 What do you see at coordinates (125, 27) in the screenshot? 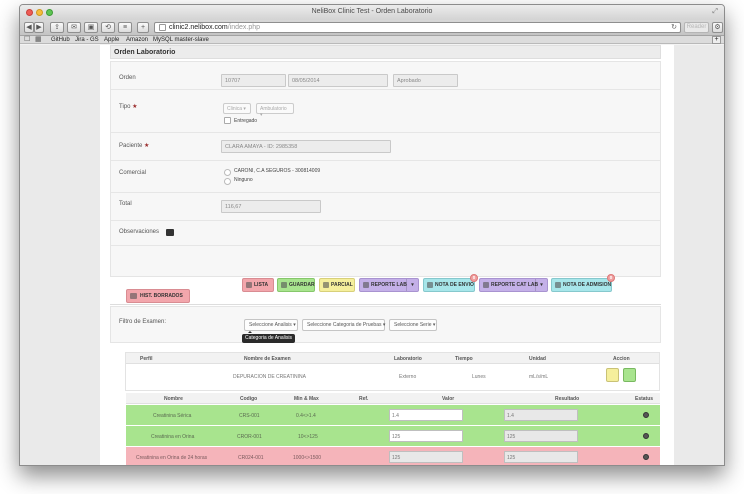
I see `sidebar-icon: ≡` at bounding box center [125, 27].